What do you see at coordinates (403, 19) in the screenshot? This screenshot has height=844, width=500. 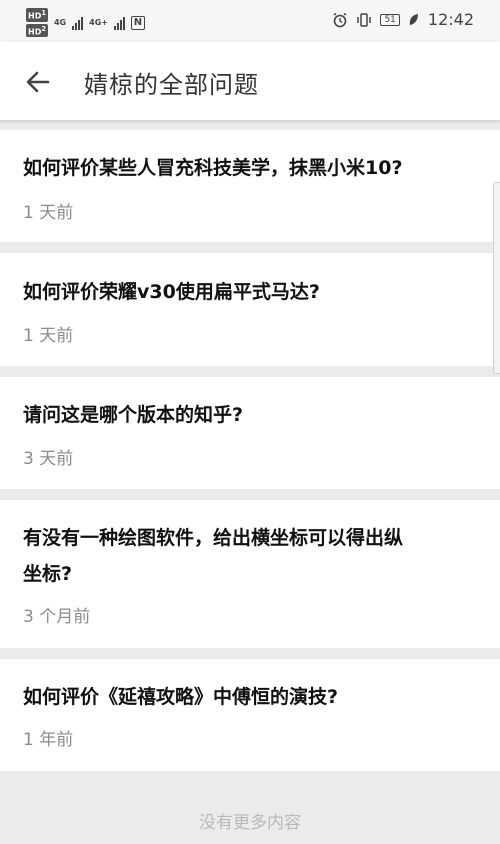 I see `status-right: 51 12:42` at bounding box center [403, 19].